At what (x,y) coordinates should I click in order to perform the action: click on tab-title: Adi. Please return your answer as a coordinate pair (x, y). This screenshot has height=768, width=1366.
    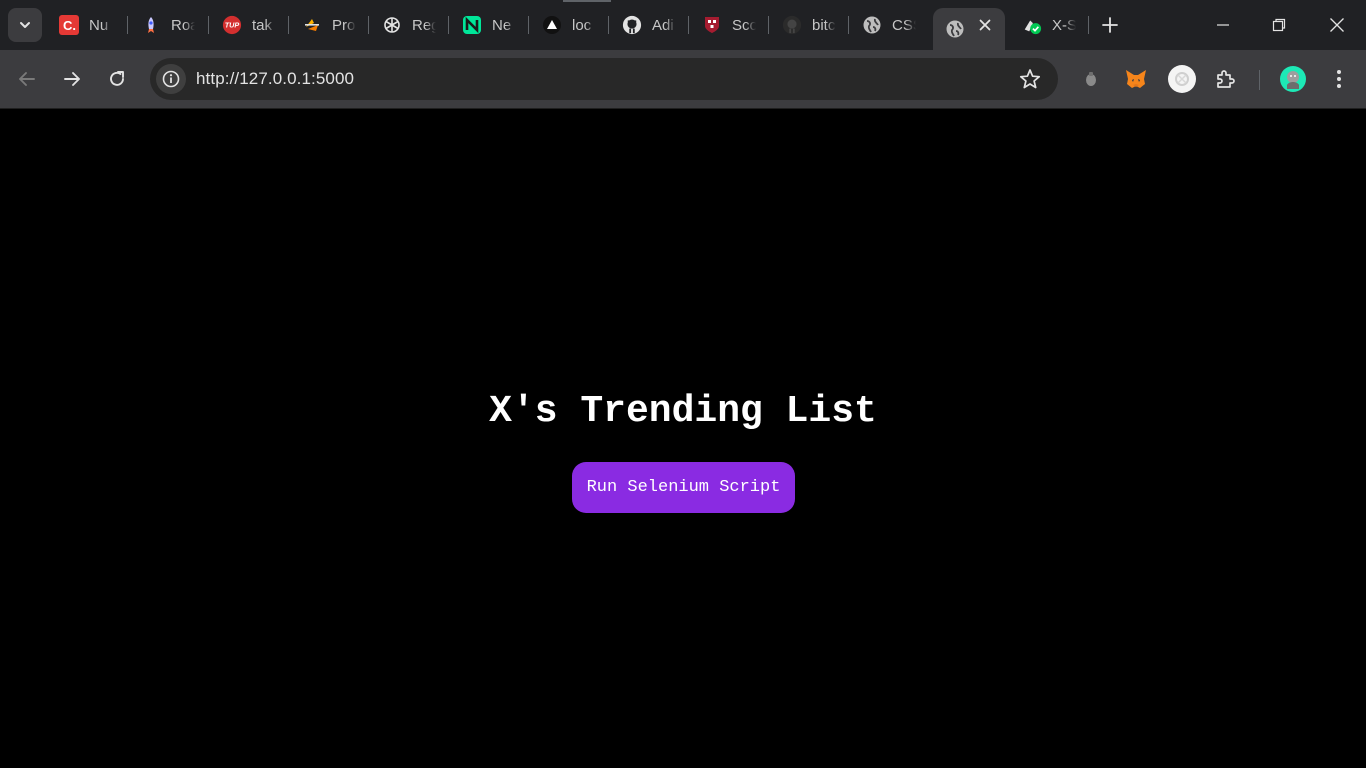
    Looking at the image, I should click on (663, 25).